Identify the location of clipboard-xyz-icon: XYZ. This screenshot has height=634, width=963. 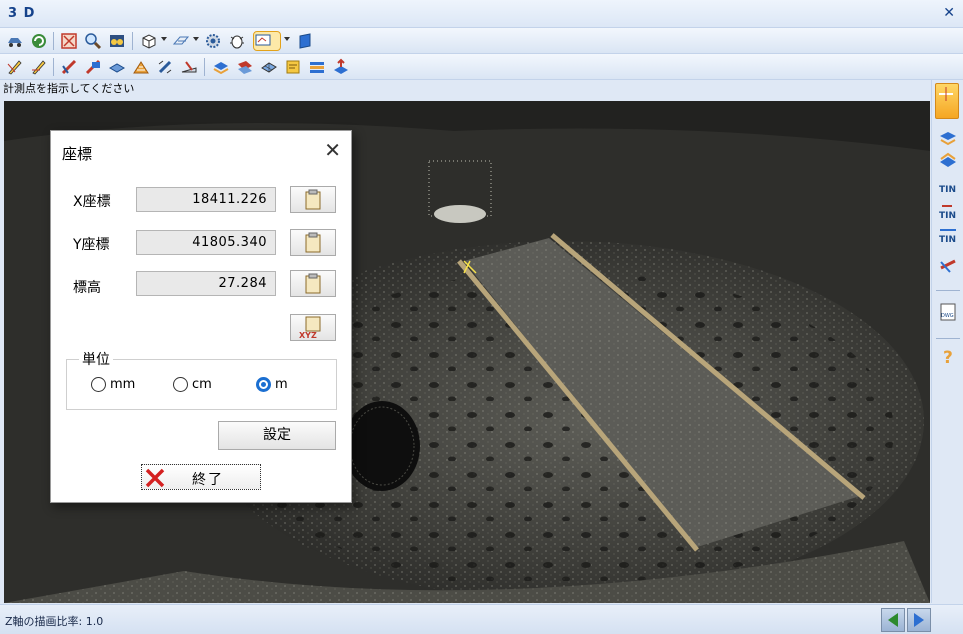
(310, 328).